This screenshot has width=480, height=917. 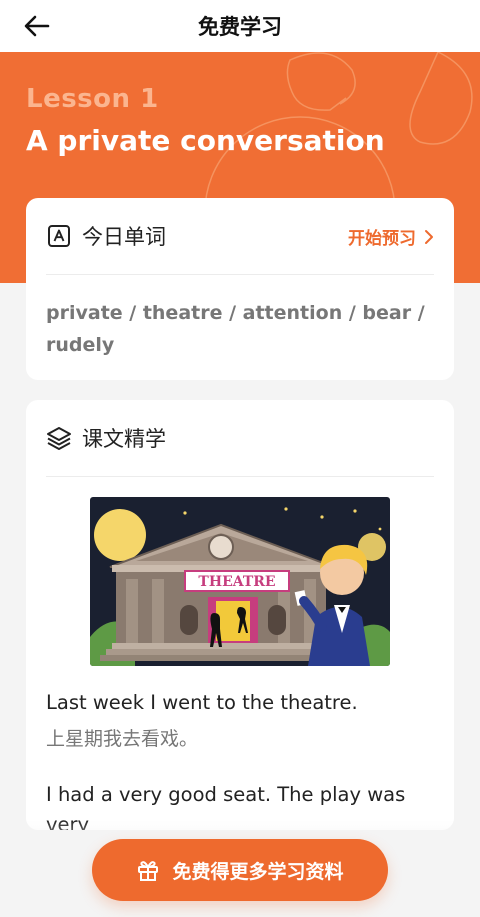 I want to click on vocab-card-title: 今日单词, so click(x=124, y=237).